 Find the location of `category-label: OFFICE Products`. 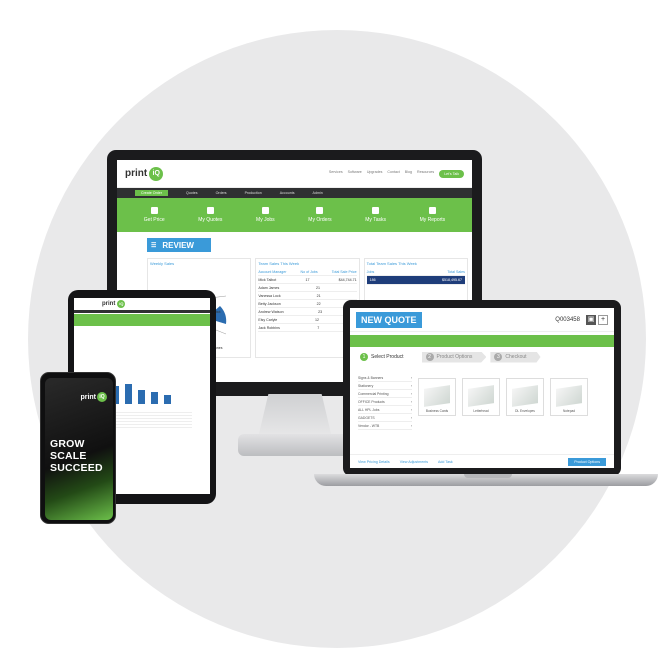

category-label: OFFICE Products is located at coordinates (371, 401).